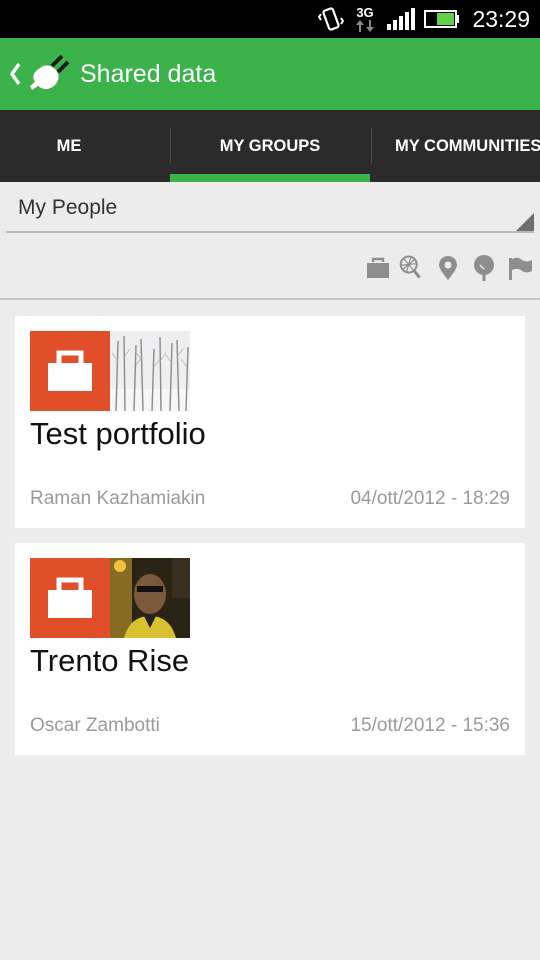 The height and width of the screenshot is (960, 540). Describe the element at coordinates (365, 12) in the screenshot. I see `network-type-label: 3G` at that location.